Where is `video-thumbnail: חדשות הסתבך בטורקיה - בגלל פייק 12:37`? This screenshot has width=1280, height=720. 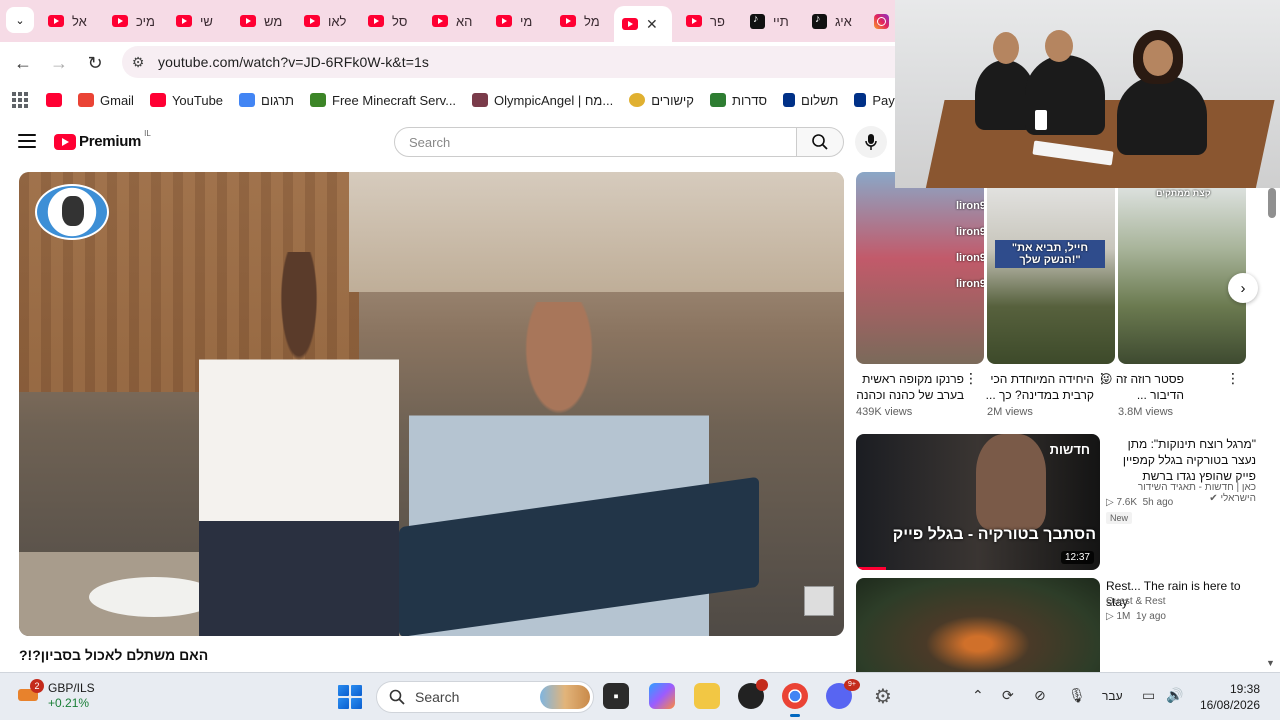 video-thumbnail: חדשות הסתבך בטורקיה - בגלל פייק 12:37 is located at coordinates (978, 502).